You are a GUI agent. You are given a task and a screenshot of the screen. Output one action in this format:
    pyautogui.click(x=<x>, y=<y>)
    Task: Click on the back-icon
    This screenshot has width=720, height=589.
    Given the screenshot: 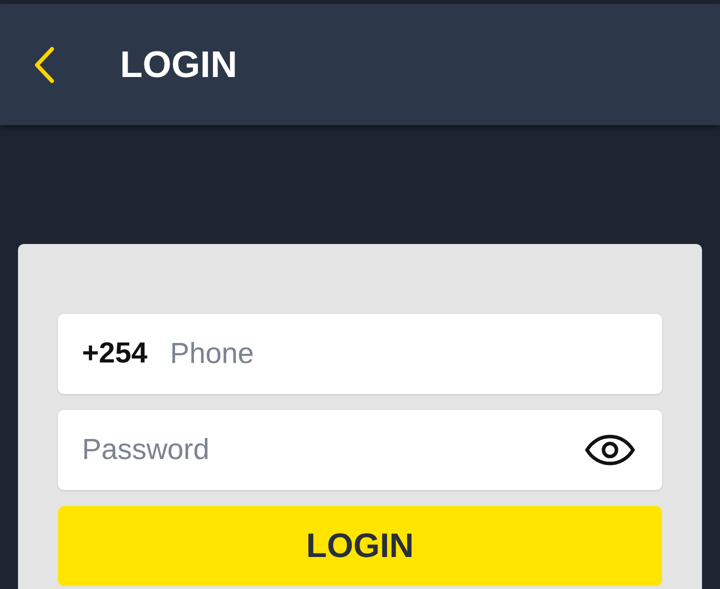 What is the action you would take?
    pyautogui.click(x=44, y=64)
    